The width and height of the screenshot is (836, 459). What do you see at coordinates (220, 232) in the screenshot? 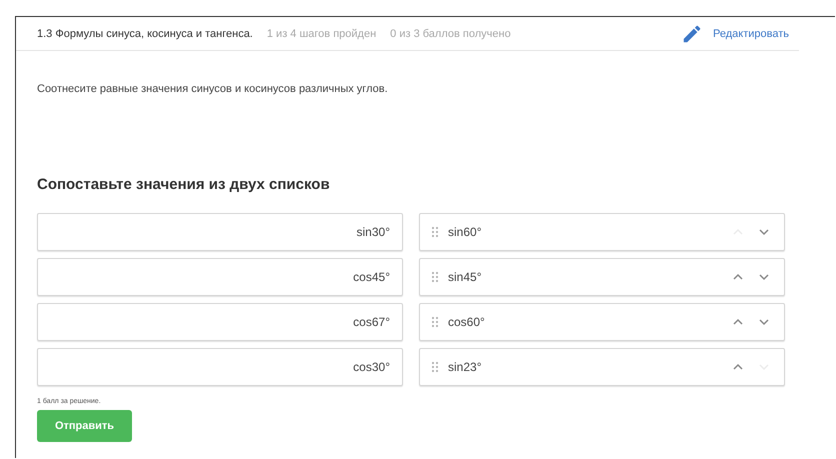
I see `match-target: sin30°` at bounding box center [220, 232].